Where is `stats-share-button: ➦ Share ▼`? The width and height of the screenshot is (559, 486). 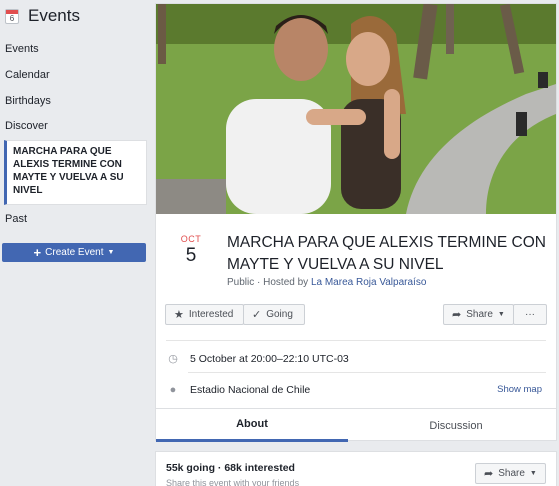
stats-share-button: ➦ Share ▼ is located at coordinates (510, 473).